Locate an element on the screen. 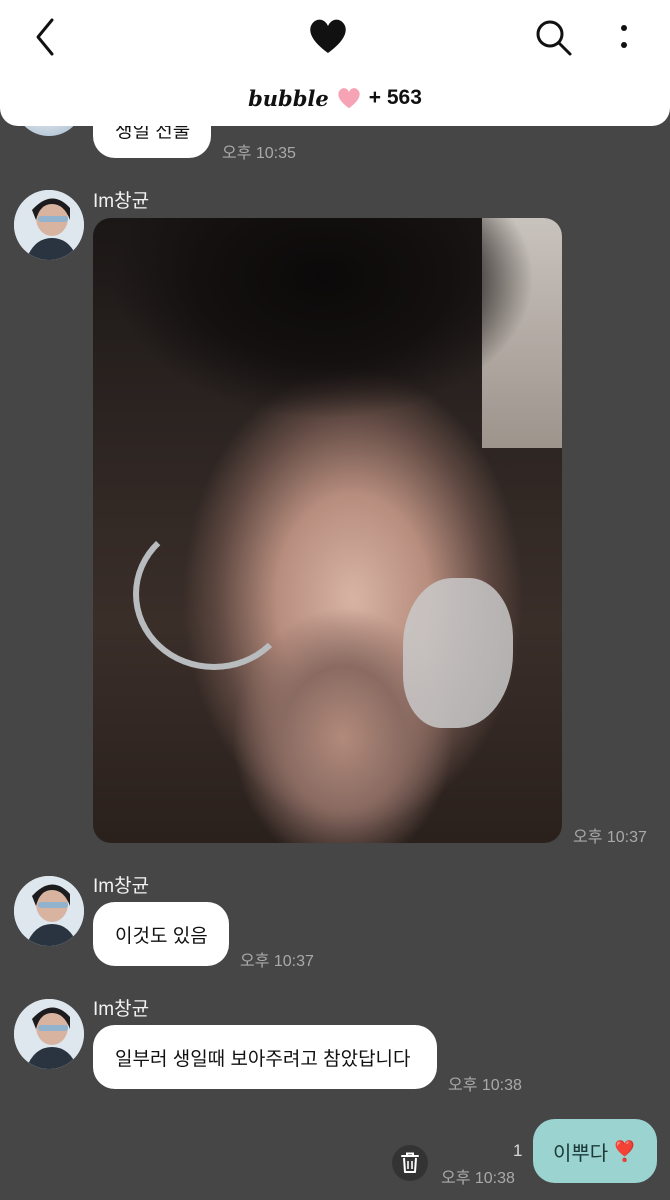 This screenshot has width=670, height=1200. search-icon is located at coordinates (554, 38).